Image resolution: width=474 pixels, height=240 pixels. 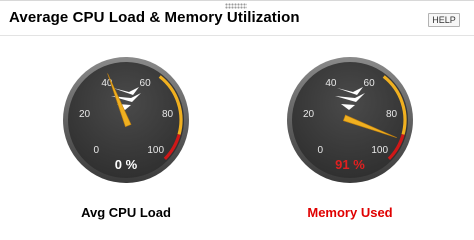 What do you see at coordinates (331, 83) in the screenshot?
I see `tick-label: 40` at bounding box center [331, 83].